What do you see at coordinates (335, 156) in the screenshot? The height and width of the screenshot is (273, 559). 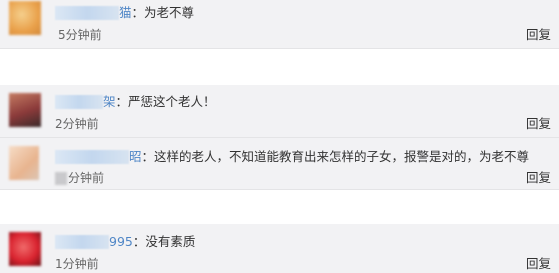 I see `comment-text: ：这样的老人，不知道能教育出来怎样的子女，报警是对的，为老不尊` at bounding box center [335, 156].